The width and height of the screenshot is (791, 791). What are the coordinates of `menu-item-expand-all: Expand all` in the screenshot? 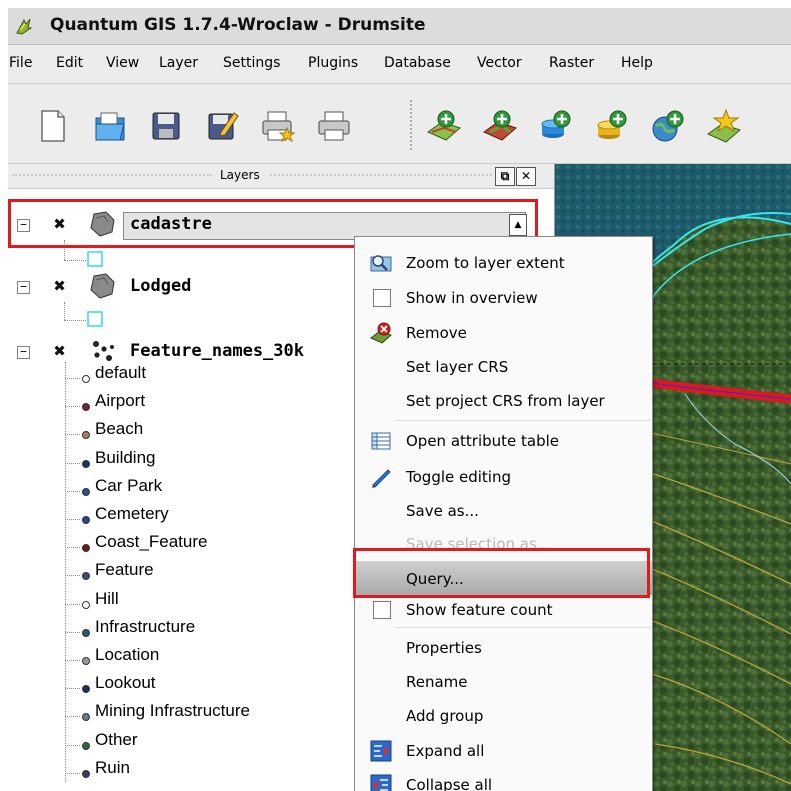 It's located at (503, 750).